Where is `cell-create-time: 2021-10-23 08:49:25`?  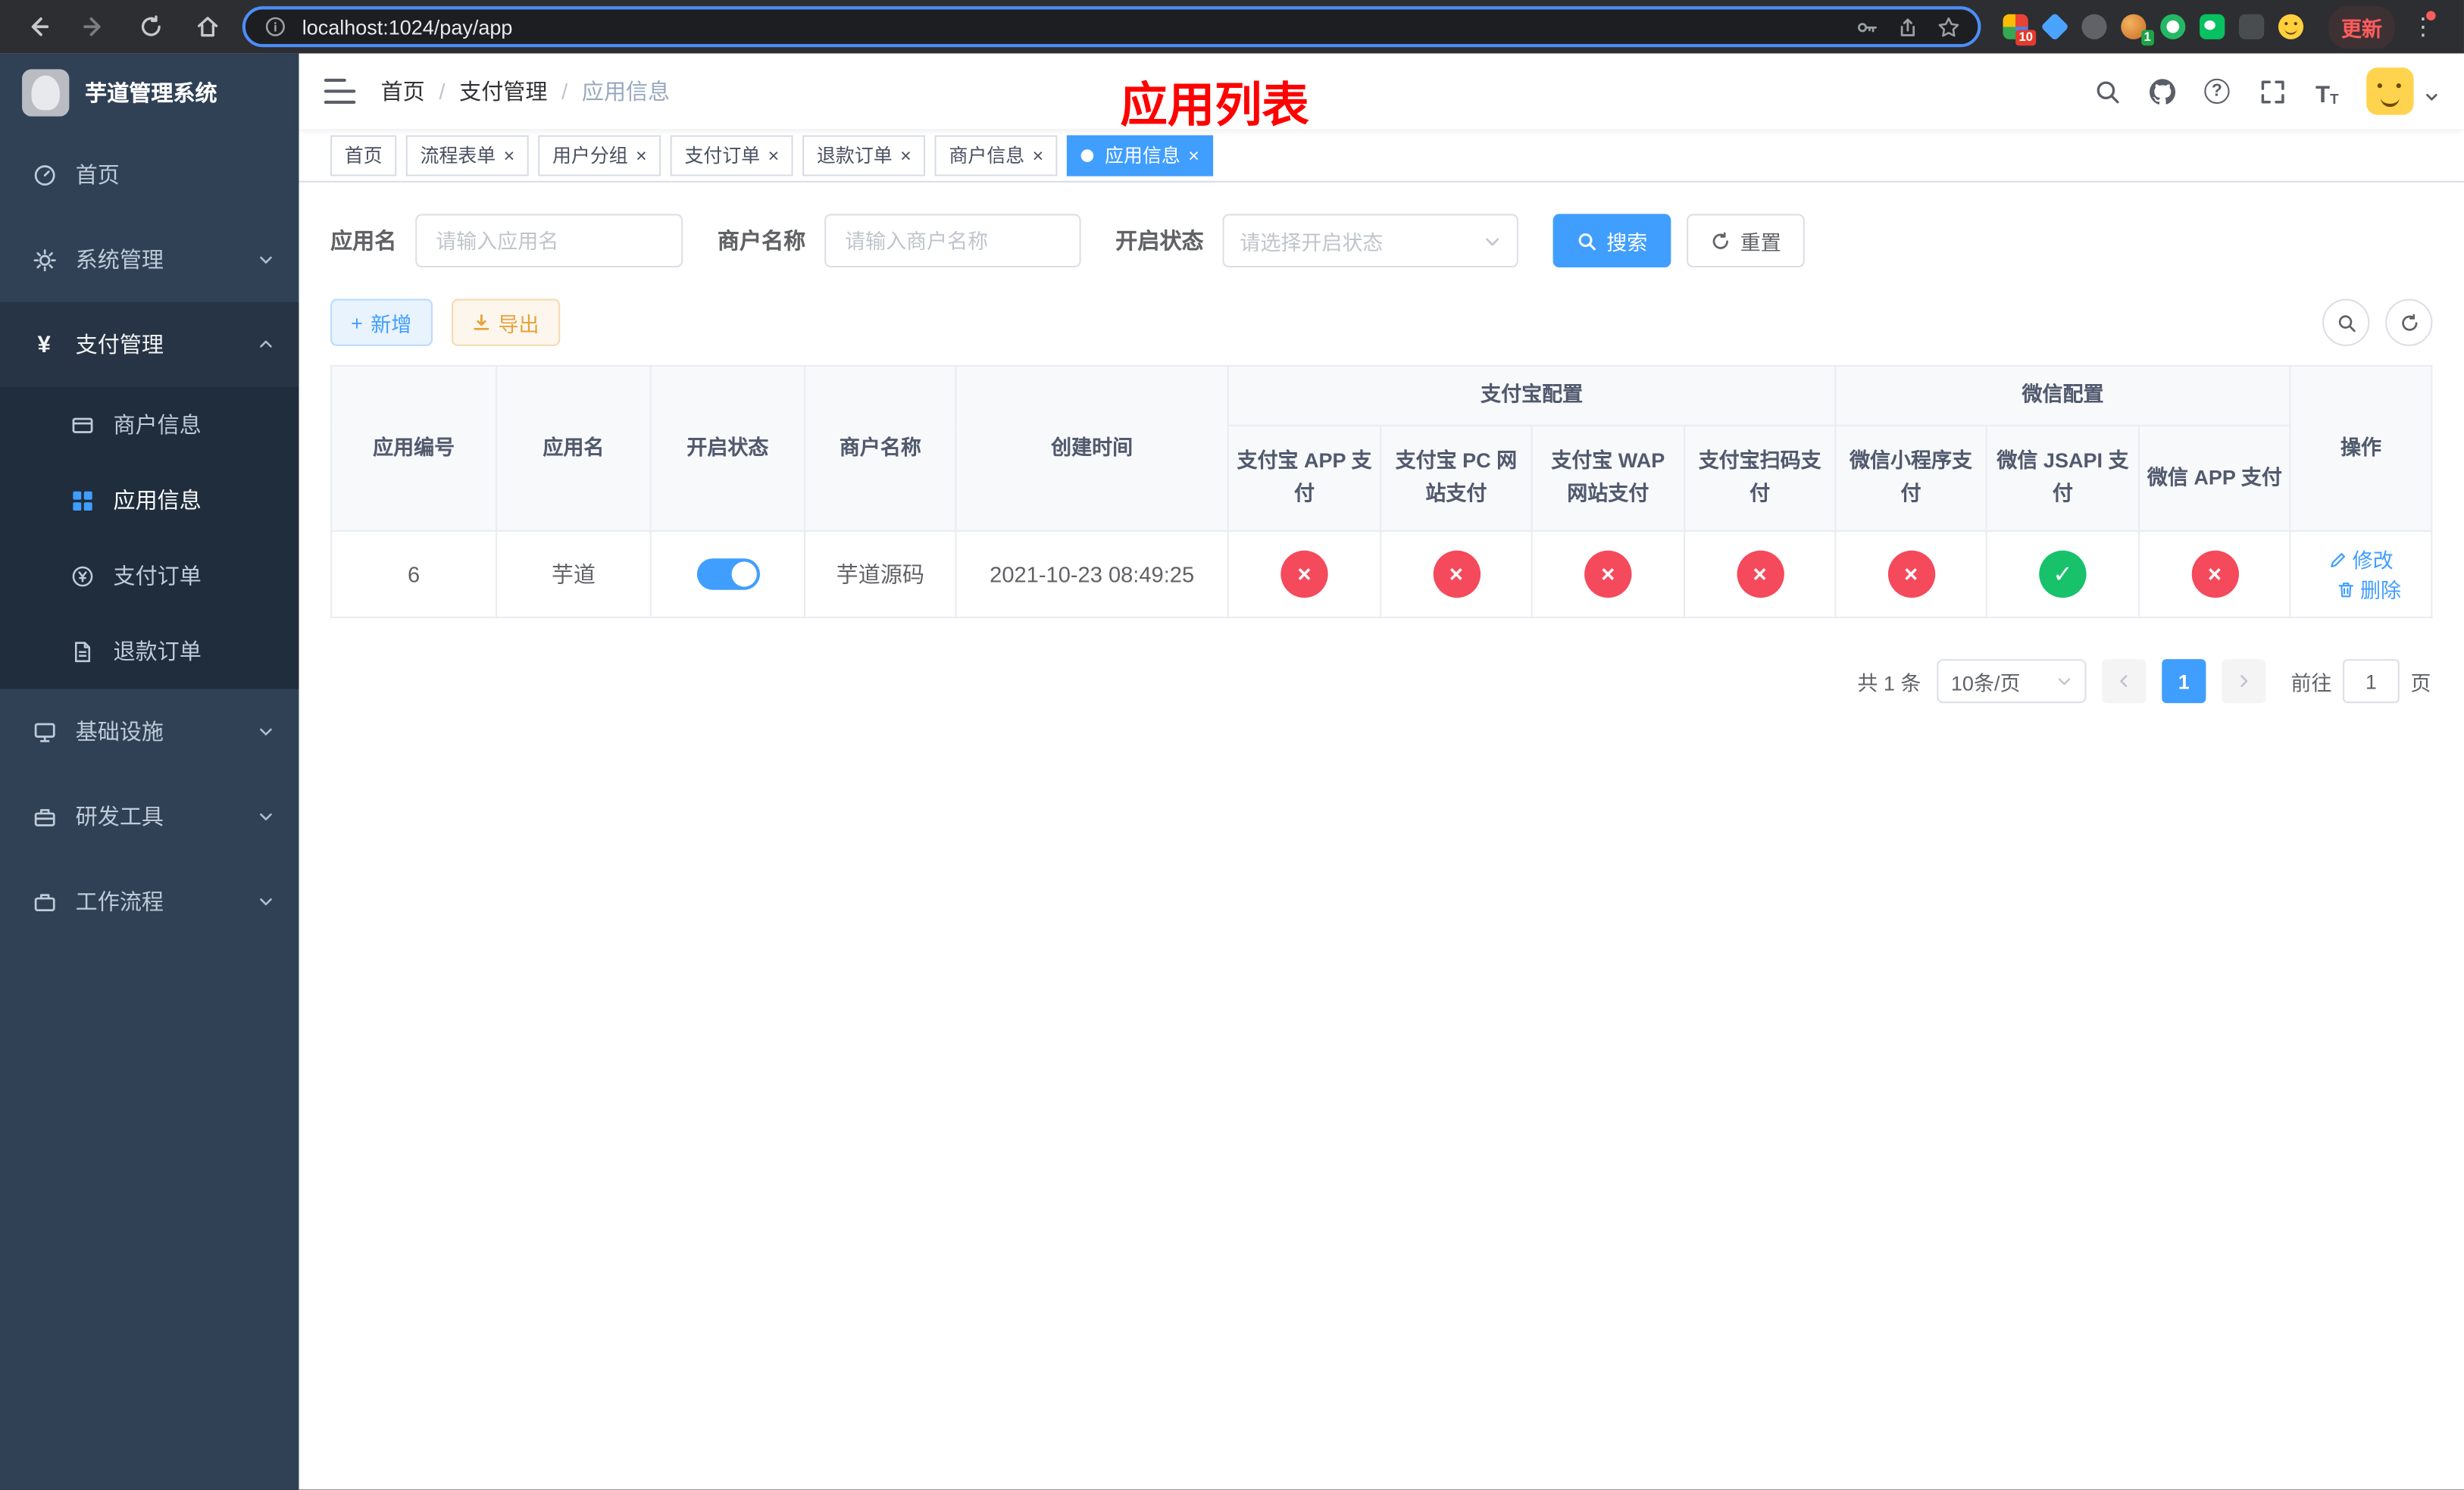
cell-create-time: 2021-10-23 08:49:25 is located at coordinates (1092, 574).